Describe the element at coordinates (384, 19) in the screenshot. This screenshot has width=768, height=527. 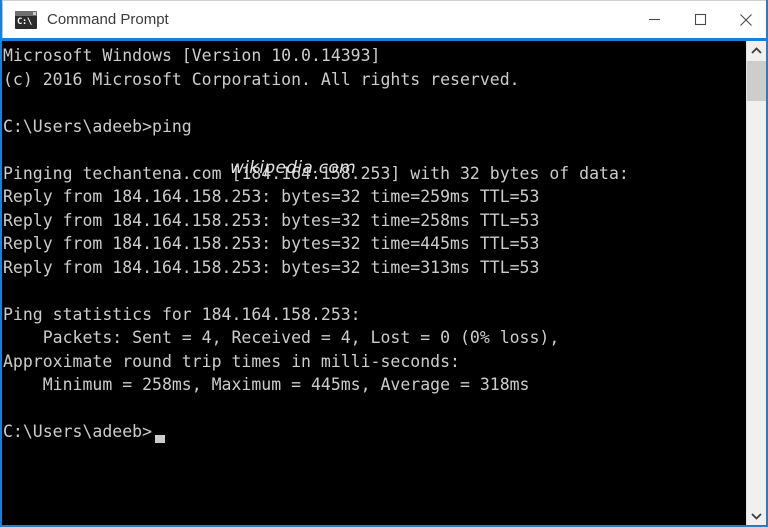
I see `window-titlebar: C:\ Command Prompt` at that location.